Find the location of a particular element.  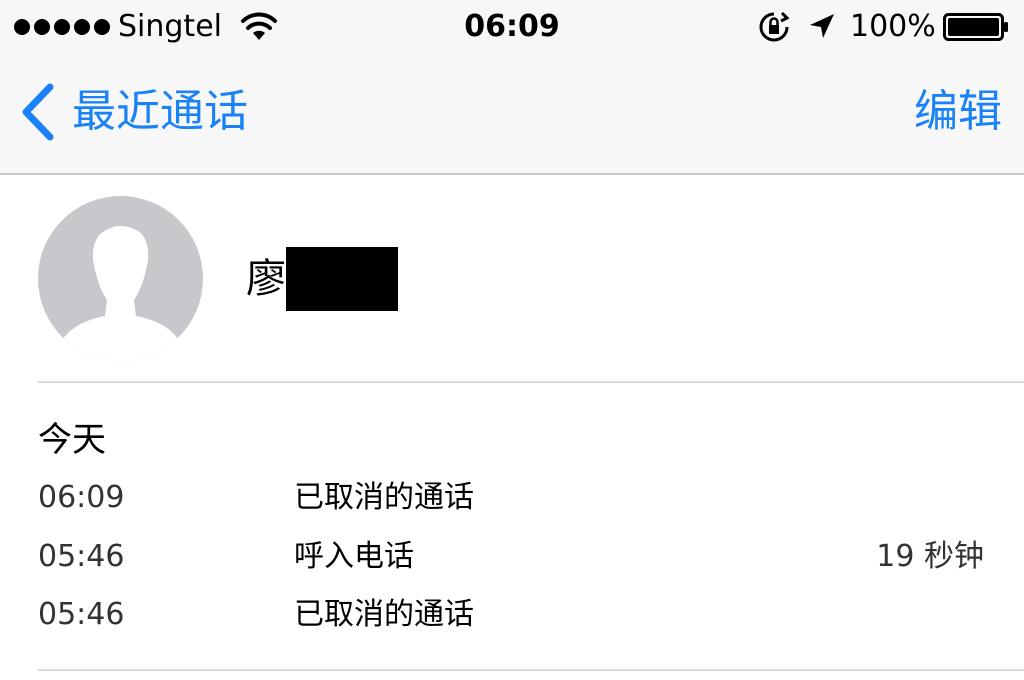

call-type: 呼入电话 is located at coordinates (354, 556).